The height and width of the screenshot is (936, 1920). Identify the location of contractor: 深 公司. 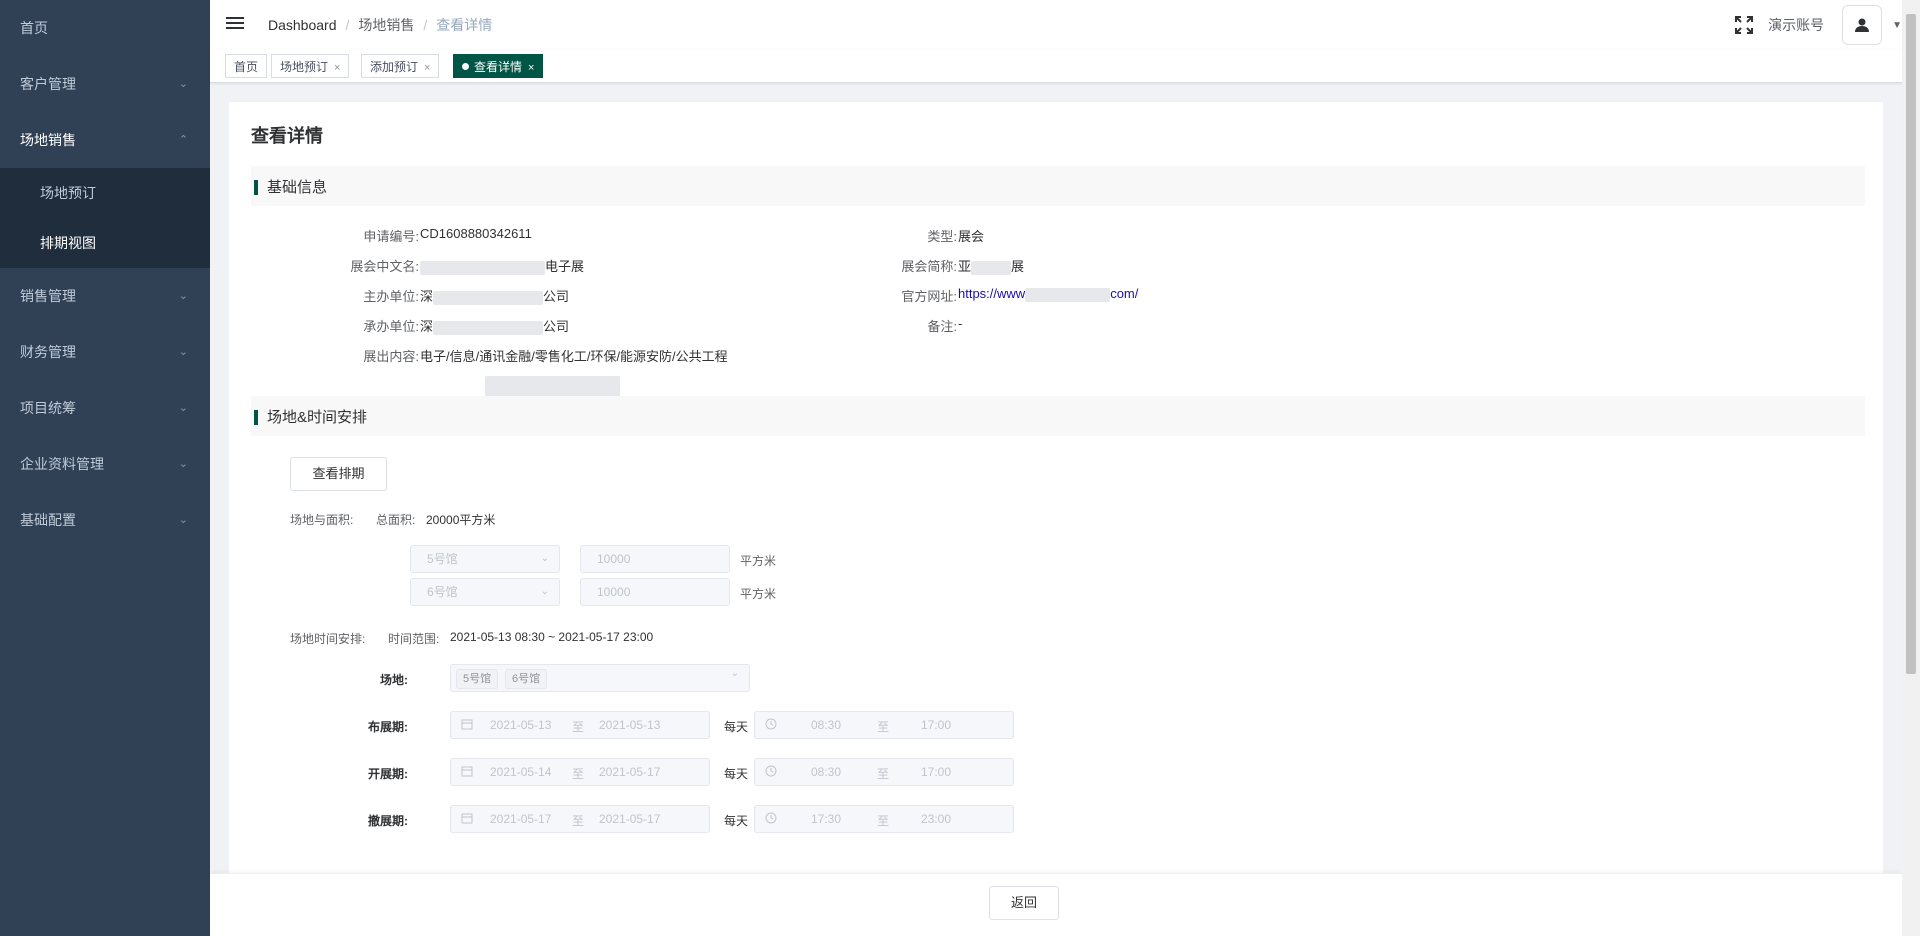
(494, 325).